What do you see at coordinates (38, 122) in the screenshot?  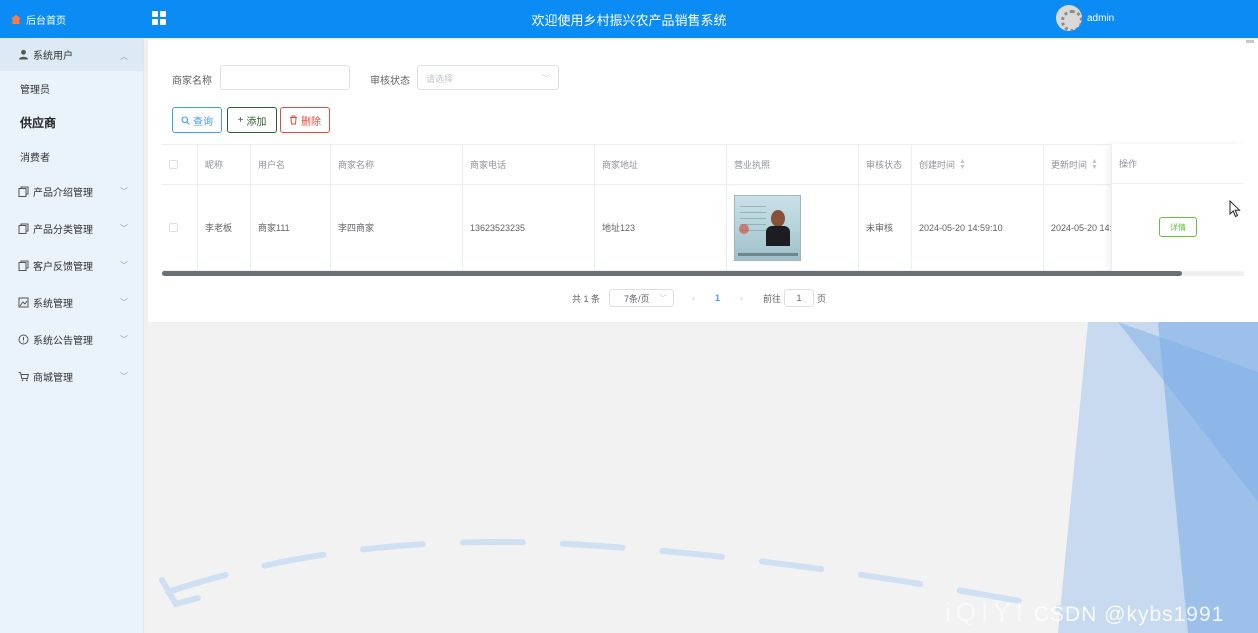 I see `sidebar-item-label: 供应商` at bounding box center [38, 122].